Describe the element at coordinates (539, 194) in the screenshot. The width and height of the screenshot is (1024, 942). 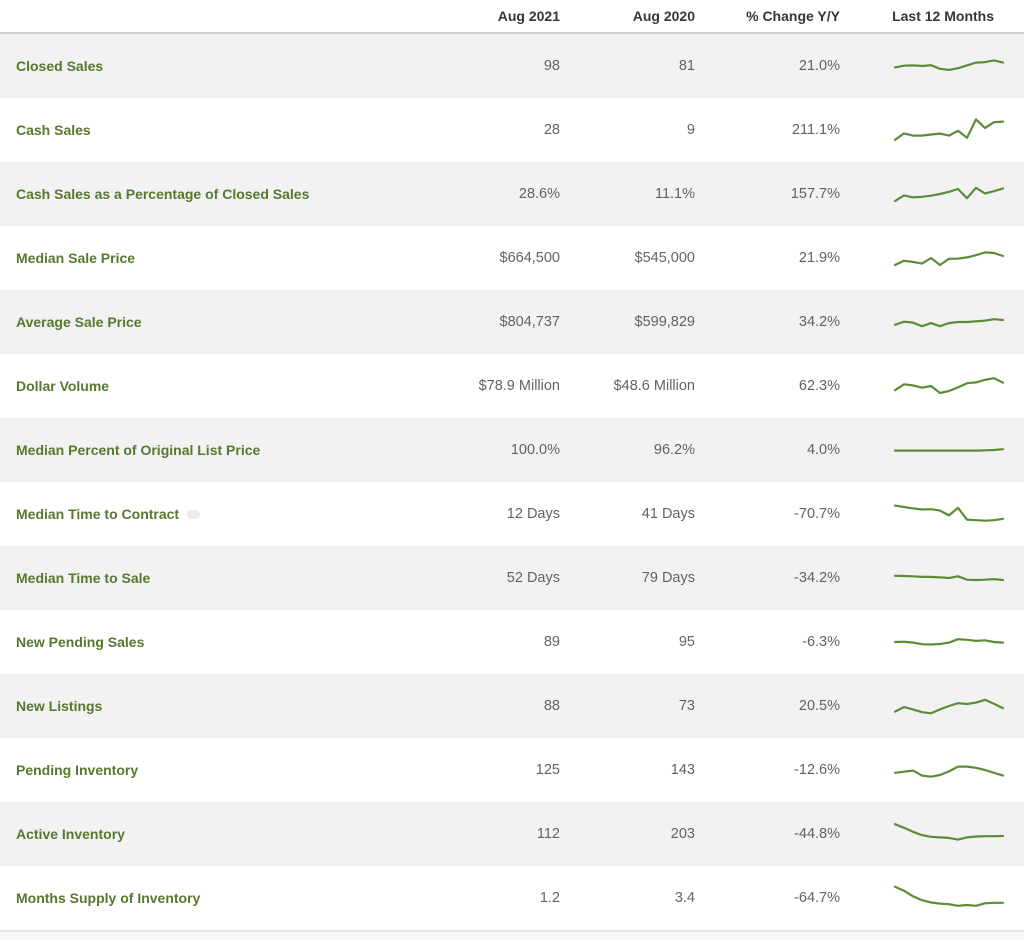
I see `value-aug-2021: 28.6%` at that location.